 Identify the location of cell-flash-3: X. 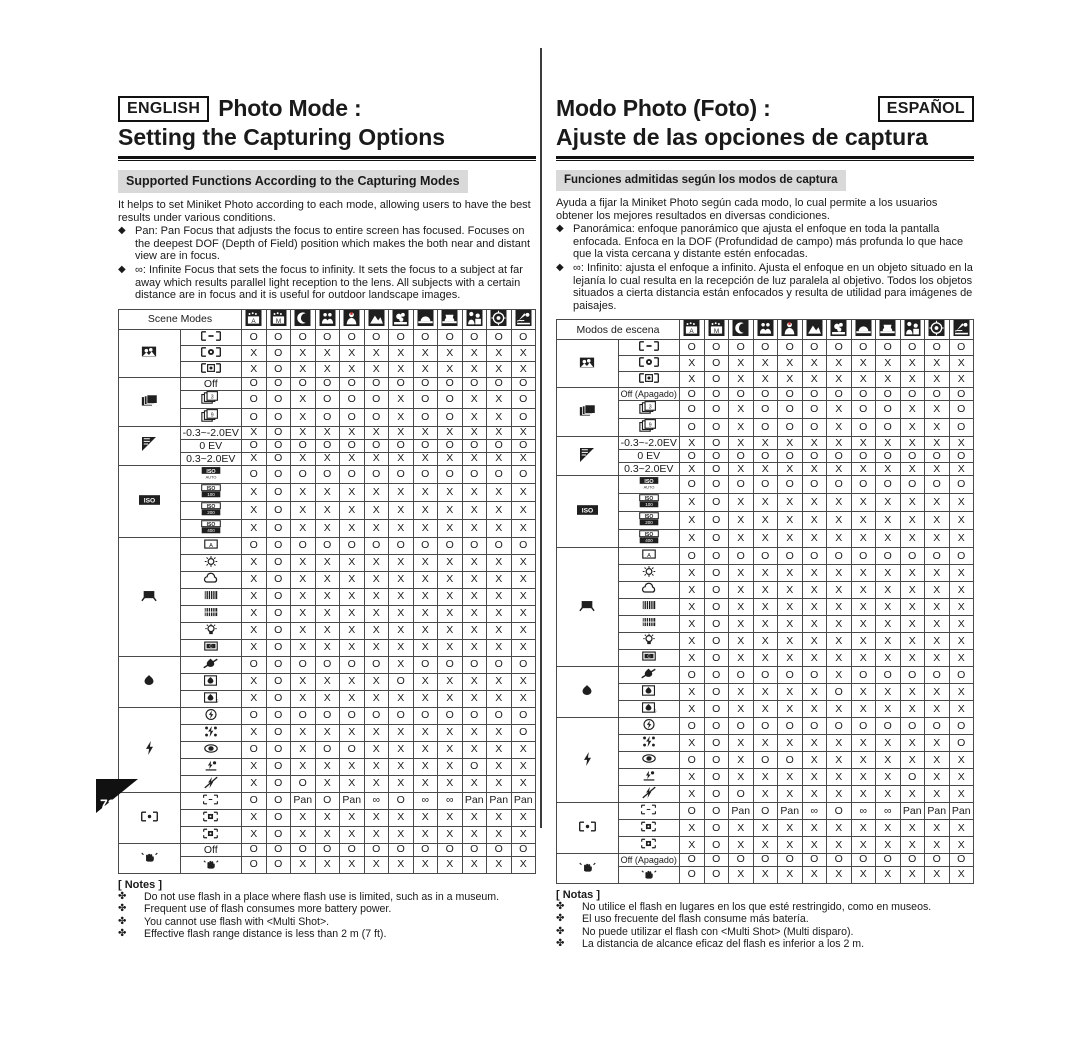
(765, 743).